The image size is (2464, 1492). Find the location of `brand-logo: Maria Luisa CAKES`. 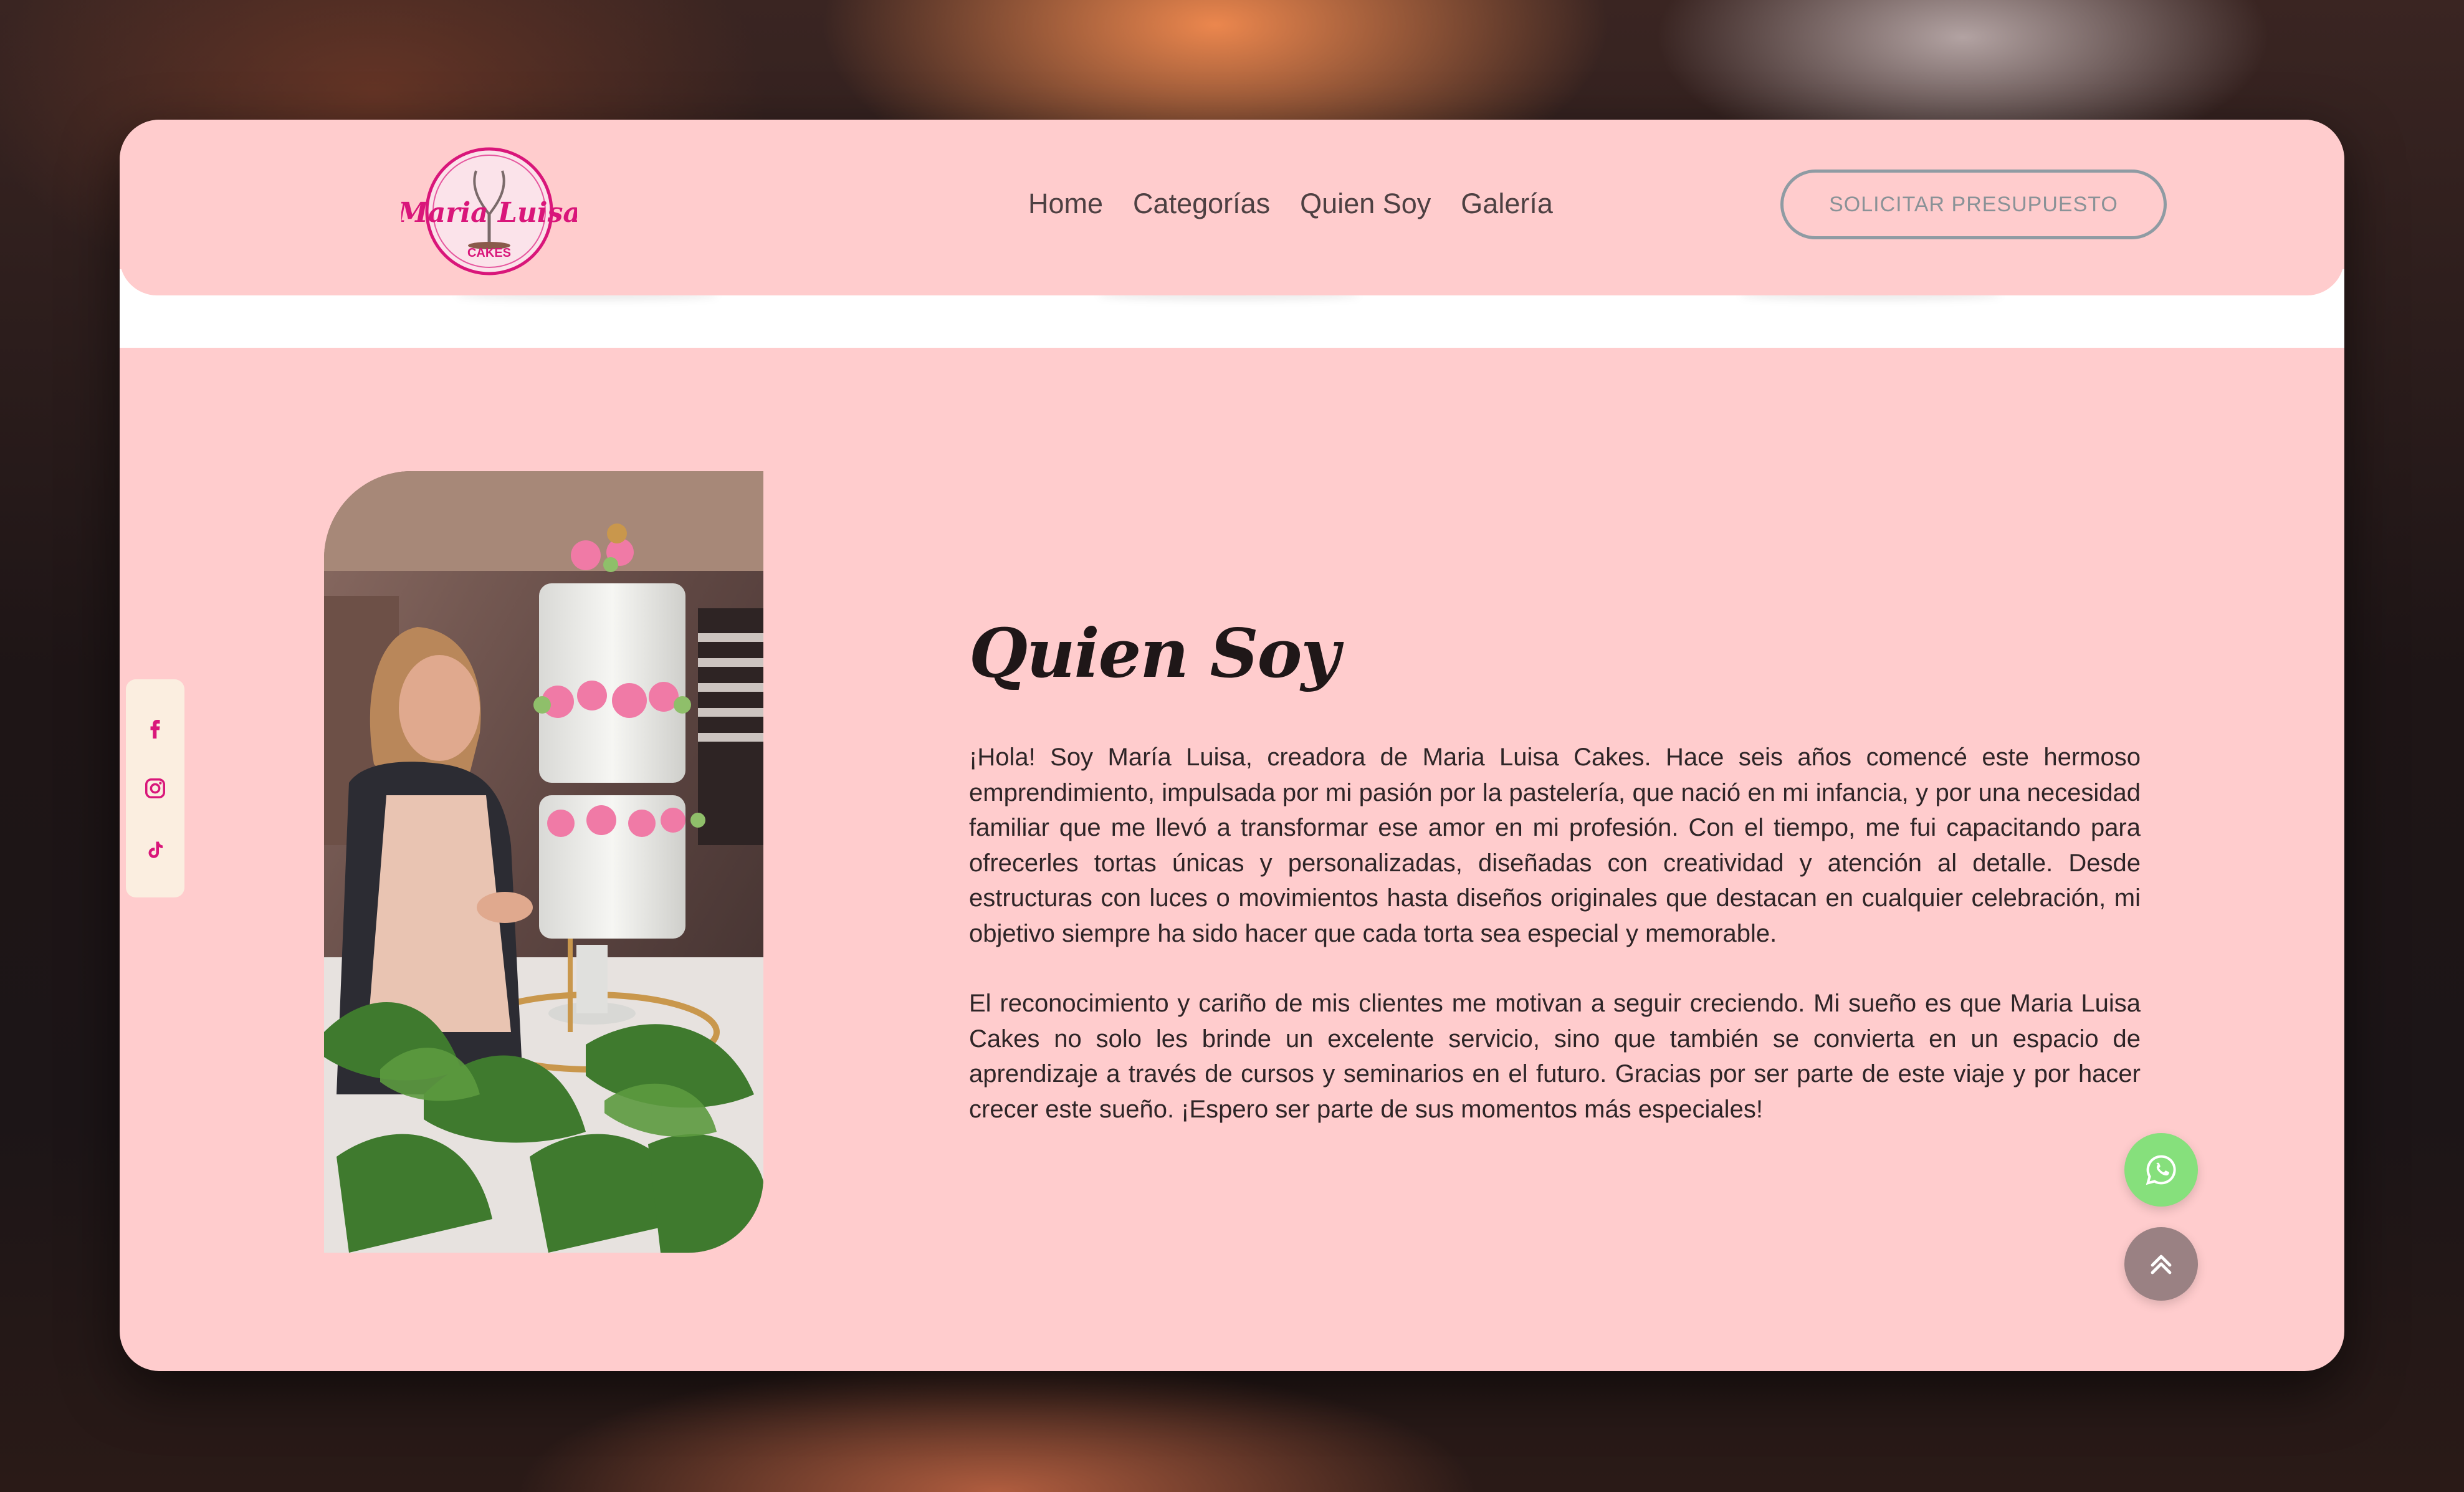

brand-logo: Maria Luisa CAKES is located at coordinates (489, 211).